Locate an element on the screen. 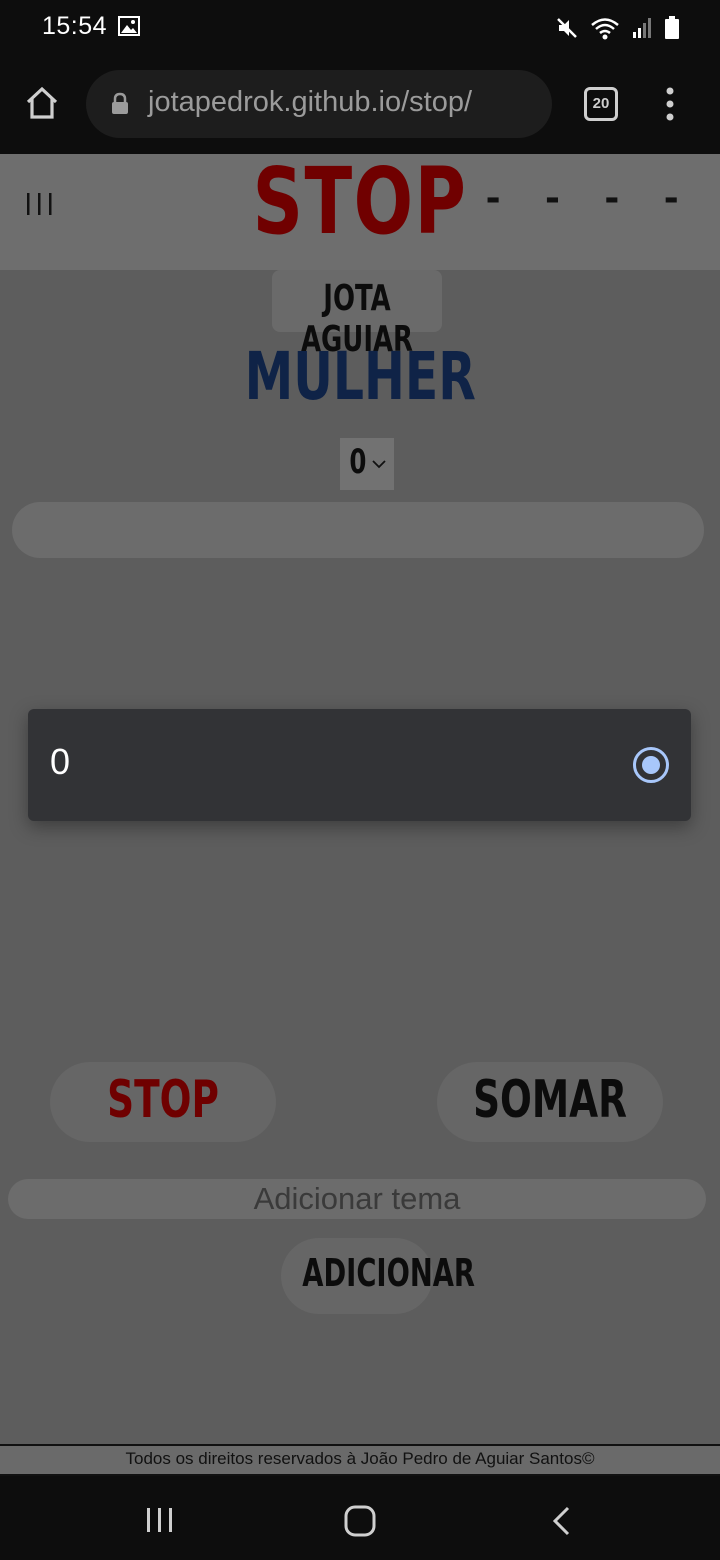  theme-input: Adicionar tema is located at coordinates (357, 1199).